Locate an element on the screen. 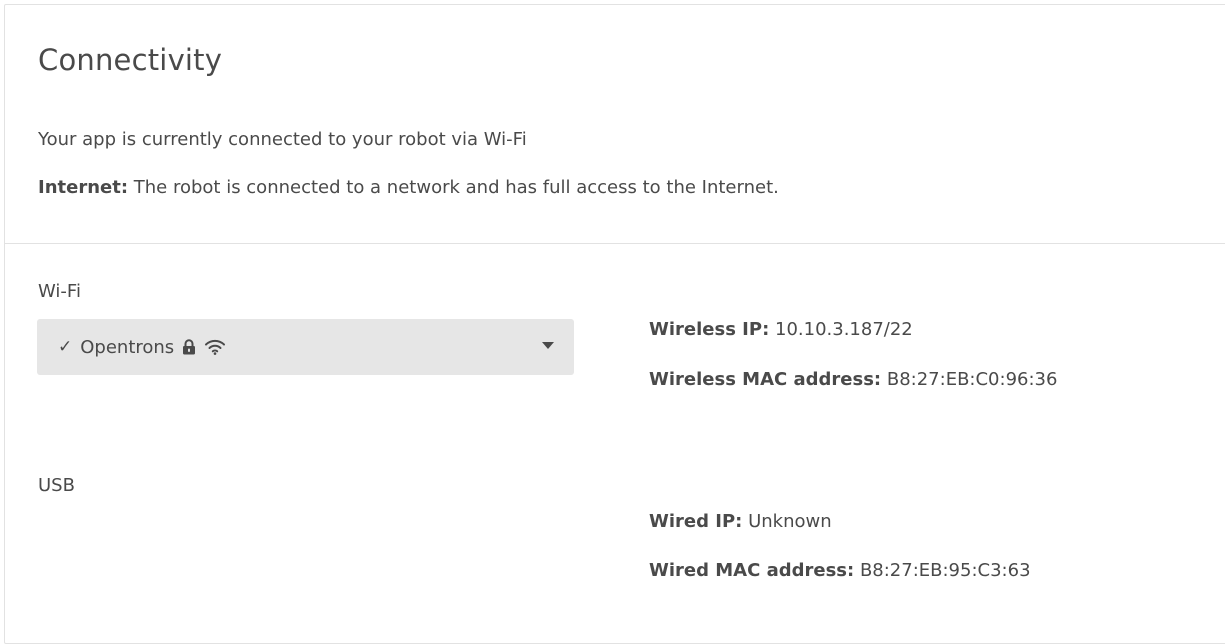 Image resolution: width=1225 pixels, height=644 pixels. wireless-mac-value: B8:27:EB:C0:96:36 is located at coordinates (969, 379).